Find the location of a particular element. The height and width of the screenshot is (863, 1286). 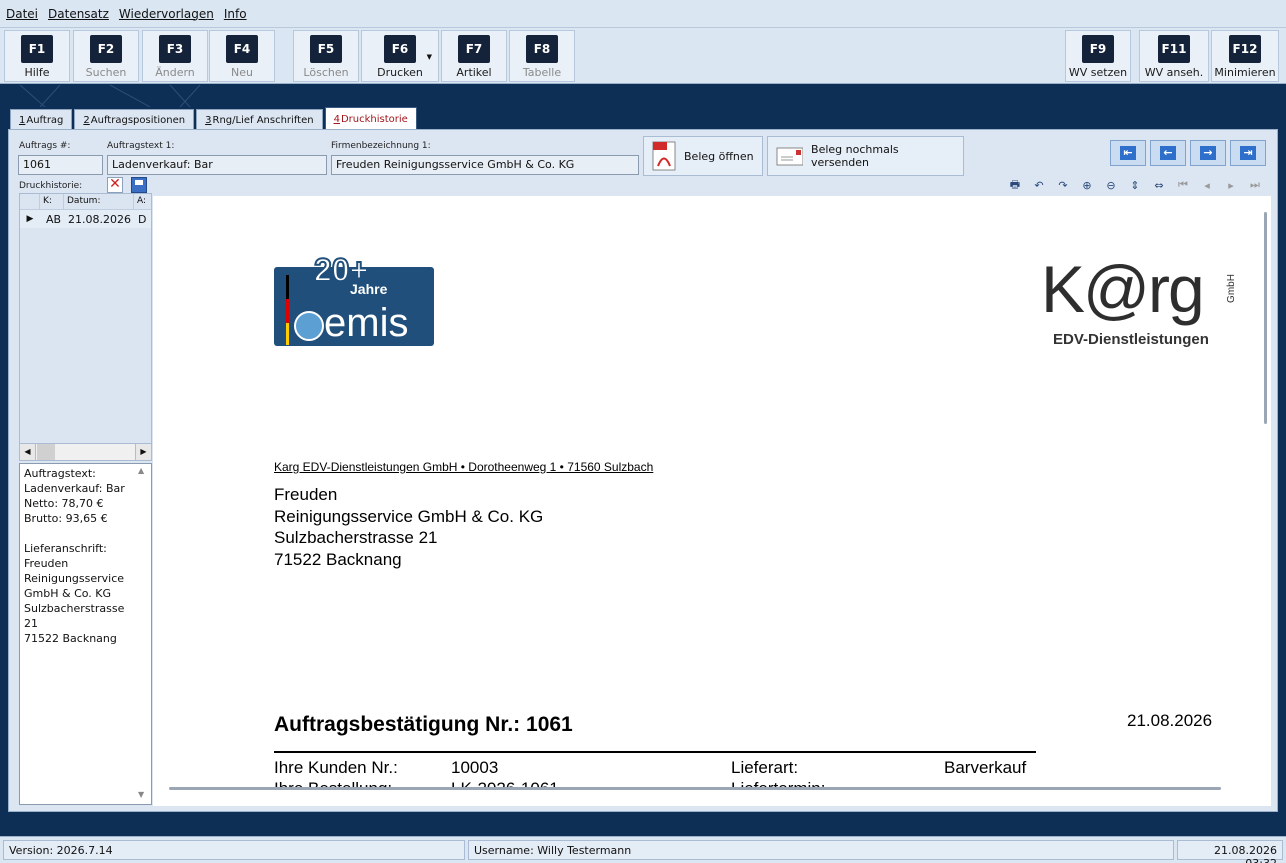

kunden-value: 10003 is located at coordinates (475, 767).